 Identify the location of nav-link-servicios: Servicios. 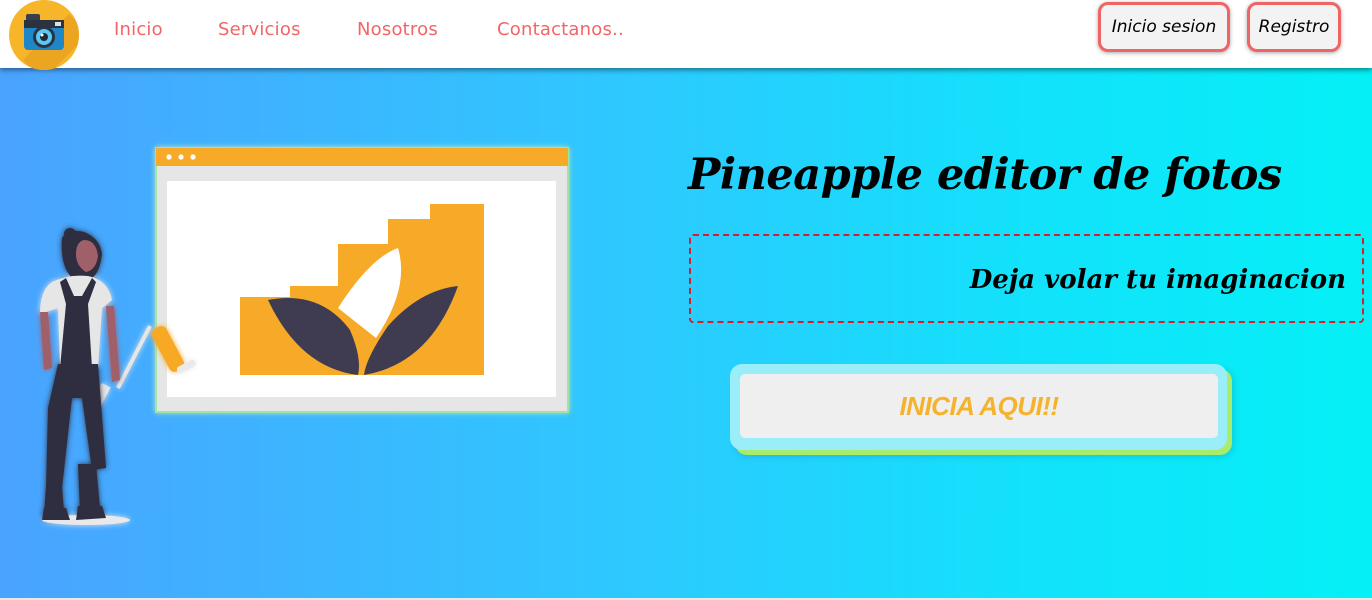
(259, 29).